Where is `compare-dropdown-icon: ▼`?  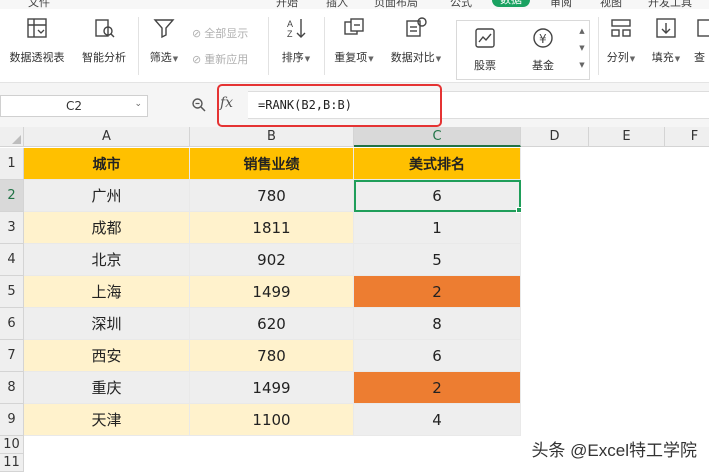 compare-dropdown-icon: ▼ is located at coordinates (438, 59).